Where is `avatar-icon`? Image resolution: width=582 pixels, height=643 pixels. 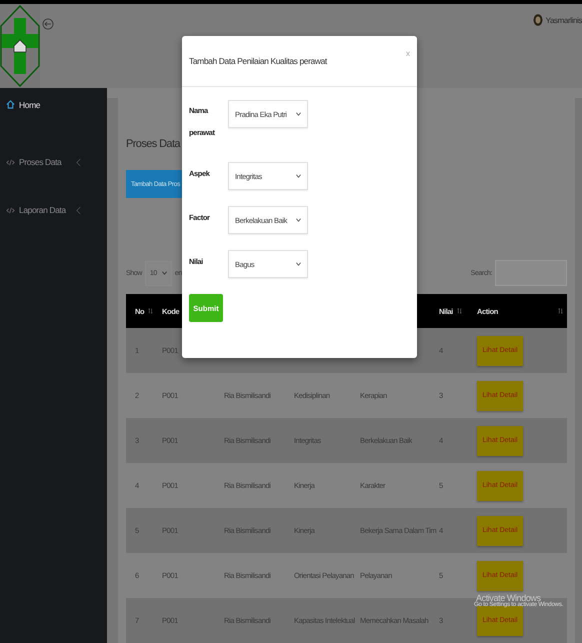
avatar-icon is located at coordinates (537, 20).